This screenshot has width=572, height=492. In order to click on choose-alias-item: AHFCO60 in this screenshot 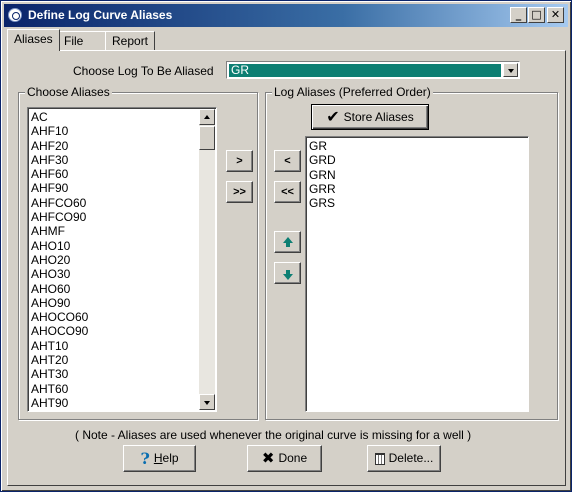, I will do `click(123, 203)`.